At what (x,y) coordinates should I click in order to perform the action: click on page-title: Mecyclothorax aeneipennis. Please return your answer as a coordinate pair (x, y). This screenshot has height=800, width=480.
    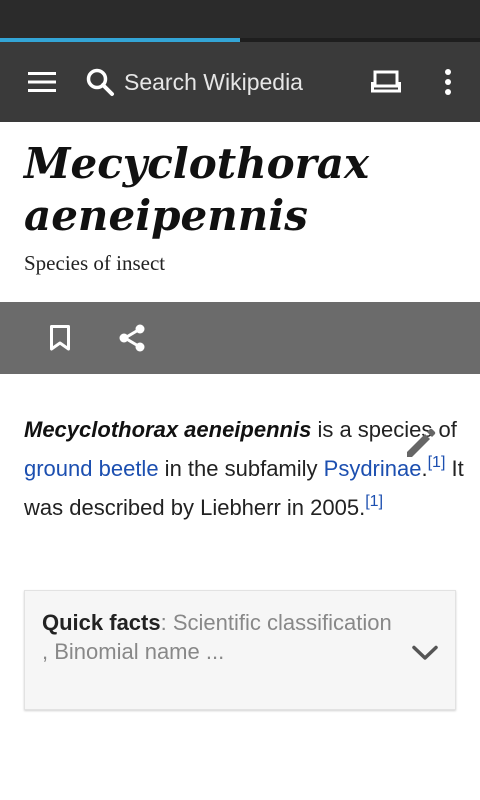
    Looking at the image, I should click on (197, 189).